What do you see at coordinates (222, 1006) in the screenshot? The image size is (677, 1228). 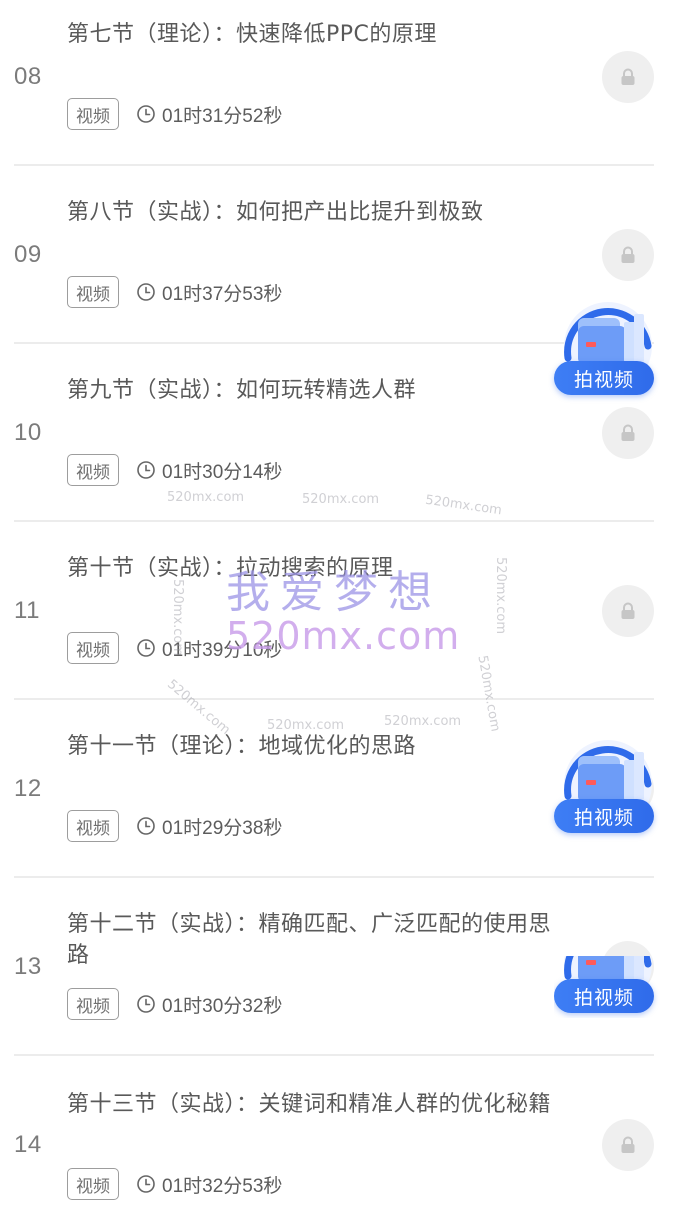 I see `lesson-duration: 01时30分32秒` at bounding box center [222, 1006].